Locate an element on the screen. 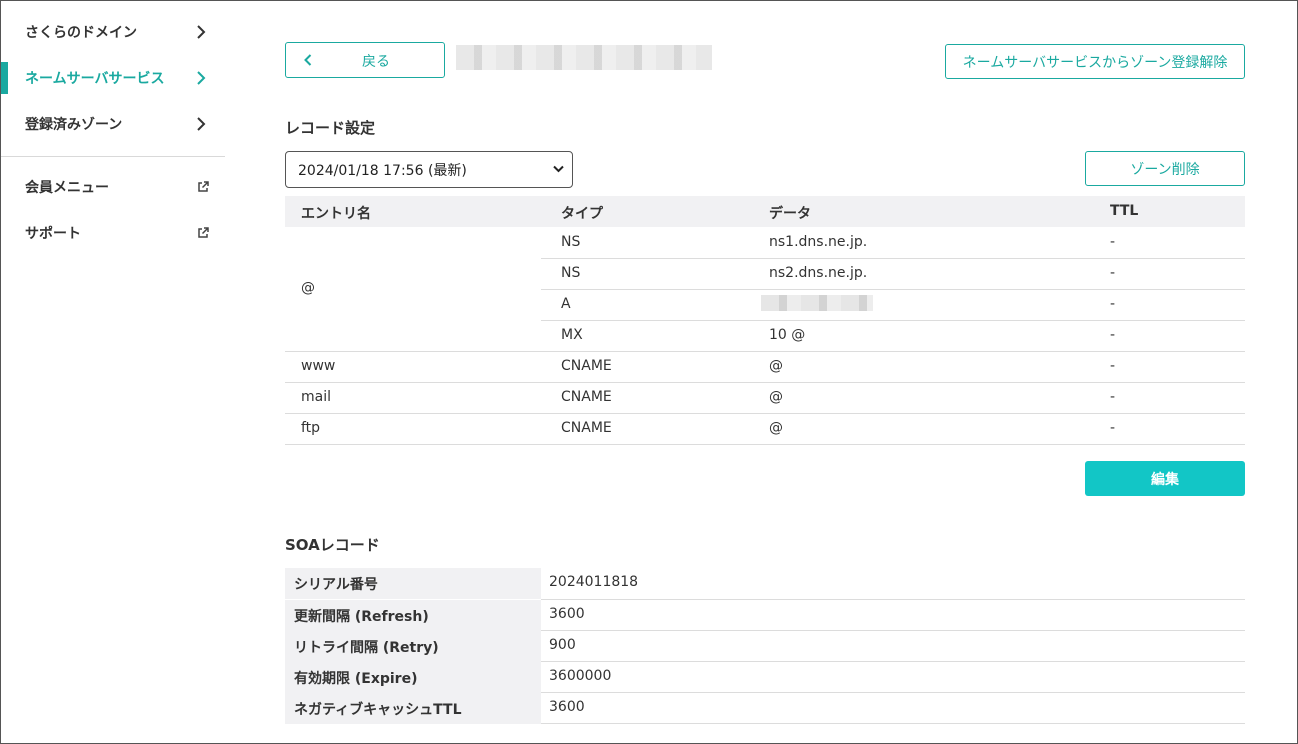  version-select-value: 2024/01/18 17:56 (最新) is located at coordinates (382, 170).